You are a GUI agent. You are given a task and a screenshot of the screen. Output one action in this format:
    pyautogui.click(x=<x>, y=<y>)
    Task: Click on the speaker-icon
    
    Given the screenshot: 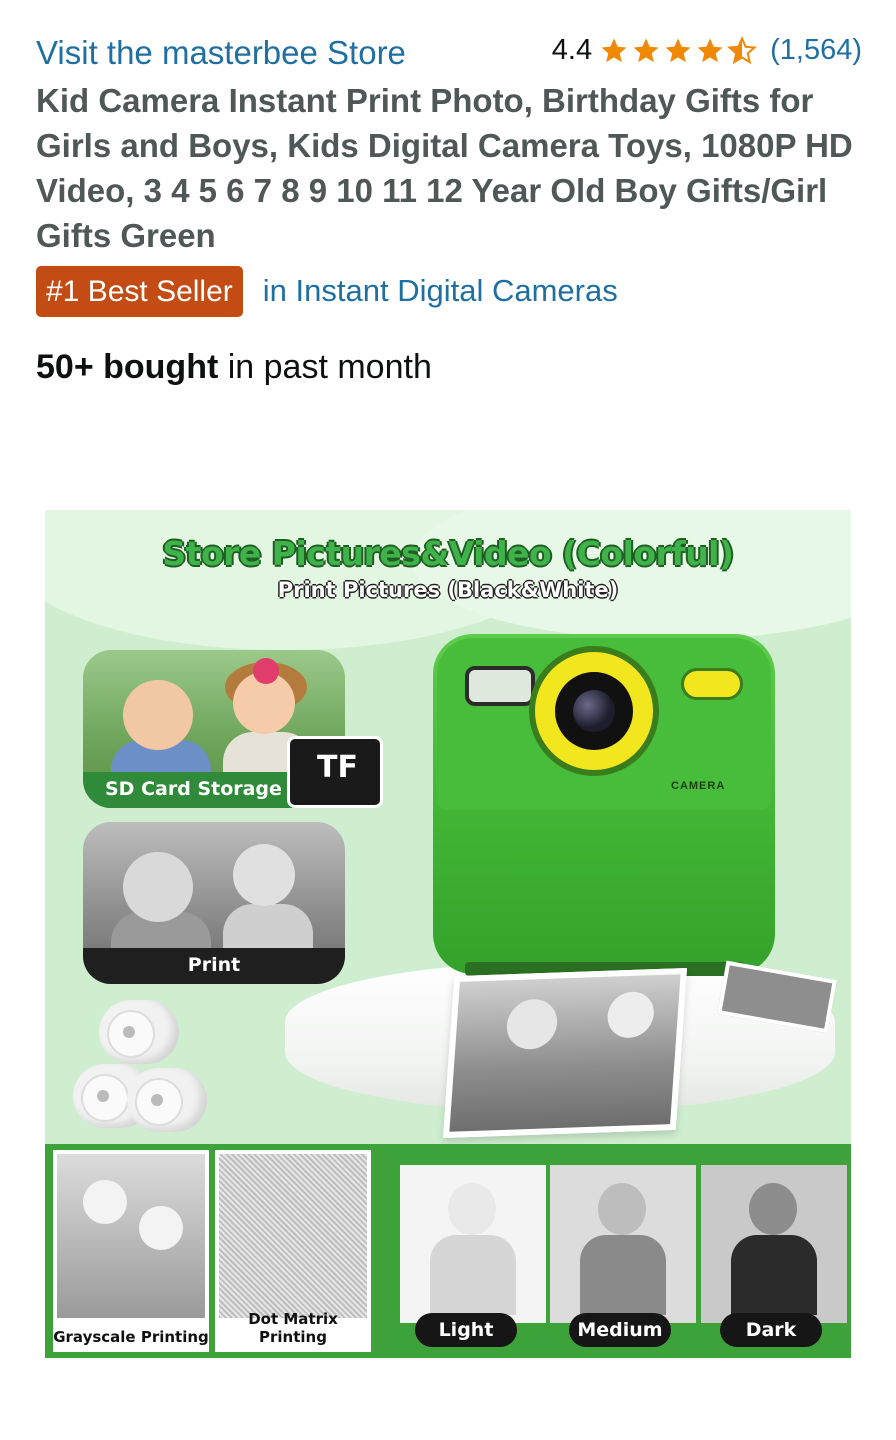 What is the action you would take?
    pyautogui.click(x=712, y=684)
    